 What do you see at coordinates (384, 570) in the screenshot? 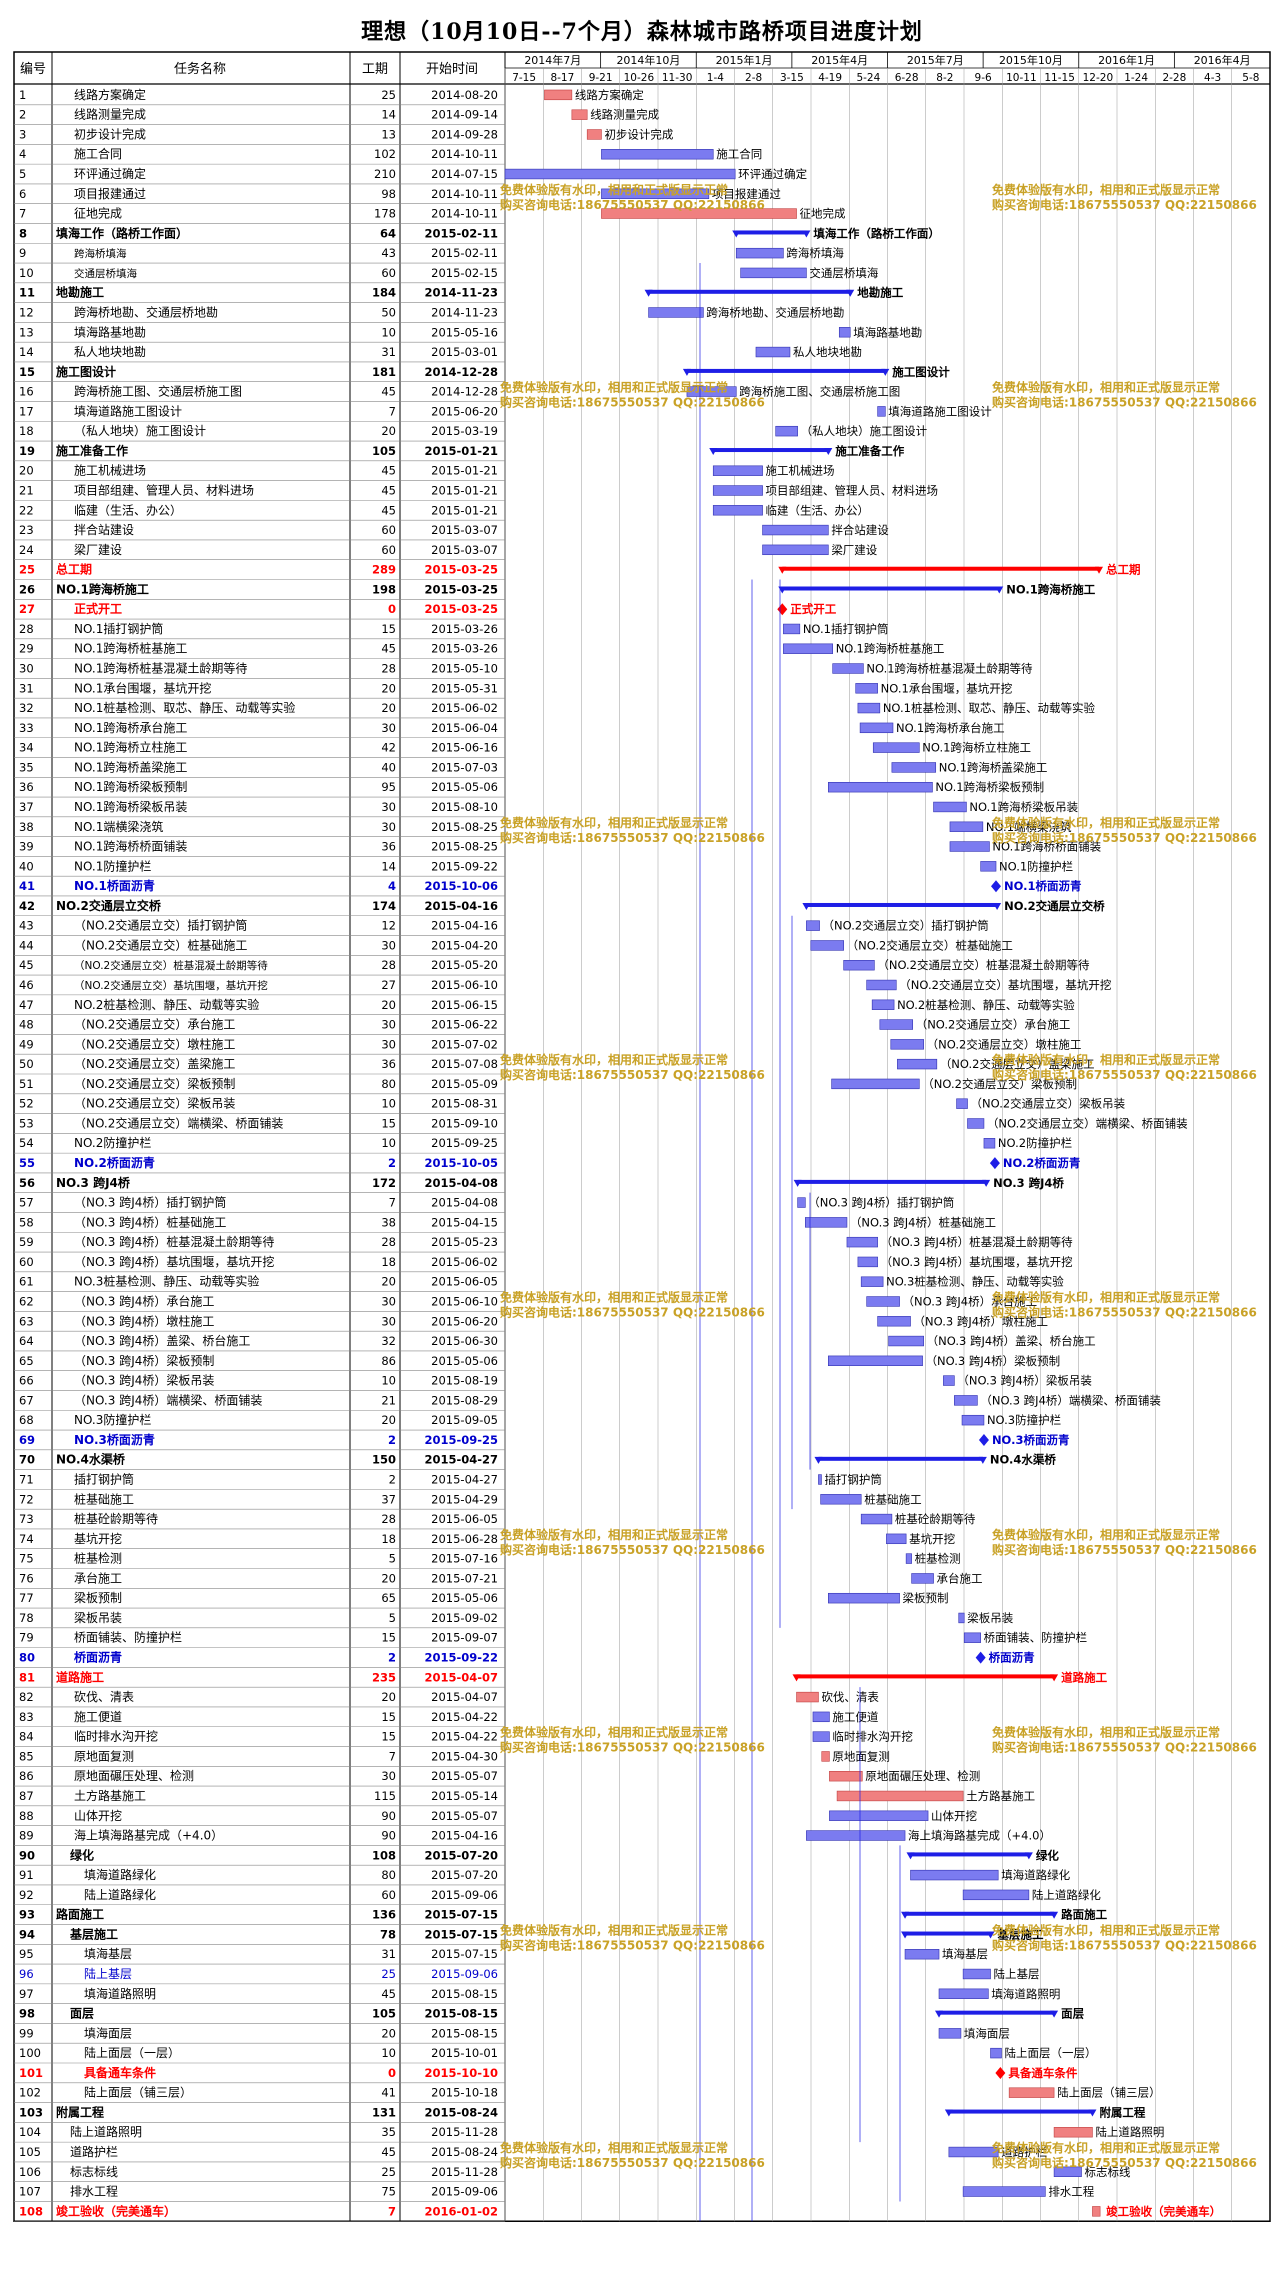
I see `task-duration: 289` at bounding box center [384, 570].